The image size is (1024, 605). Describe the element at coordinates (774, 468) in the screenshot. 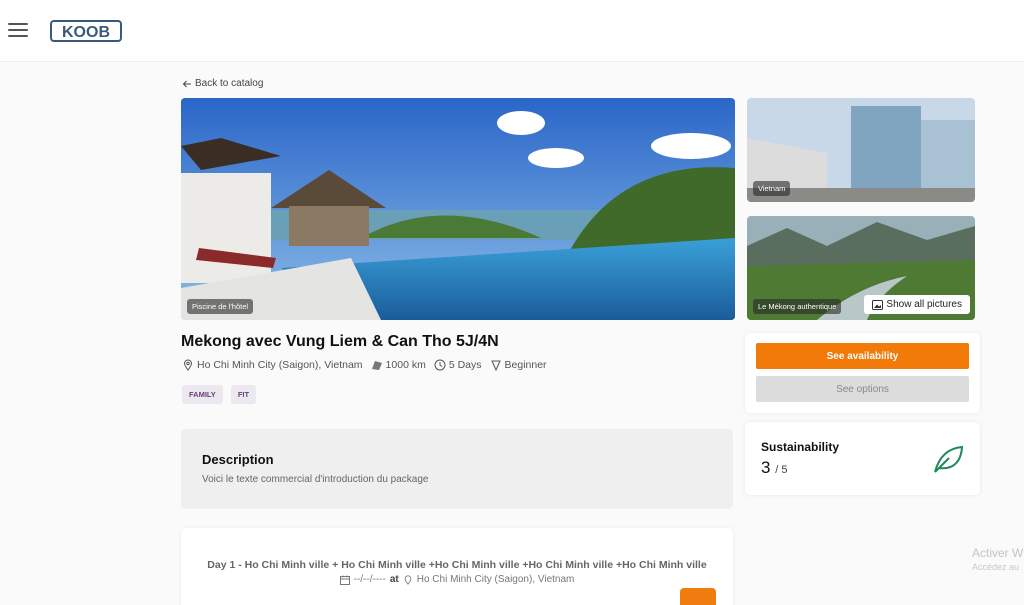

I see `sustainability-score: 3 / 5` at that location.